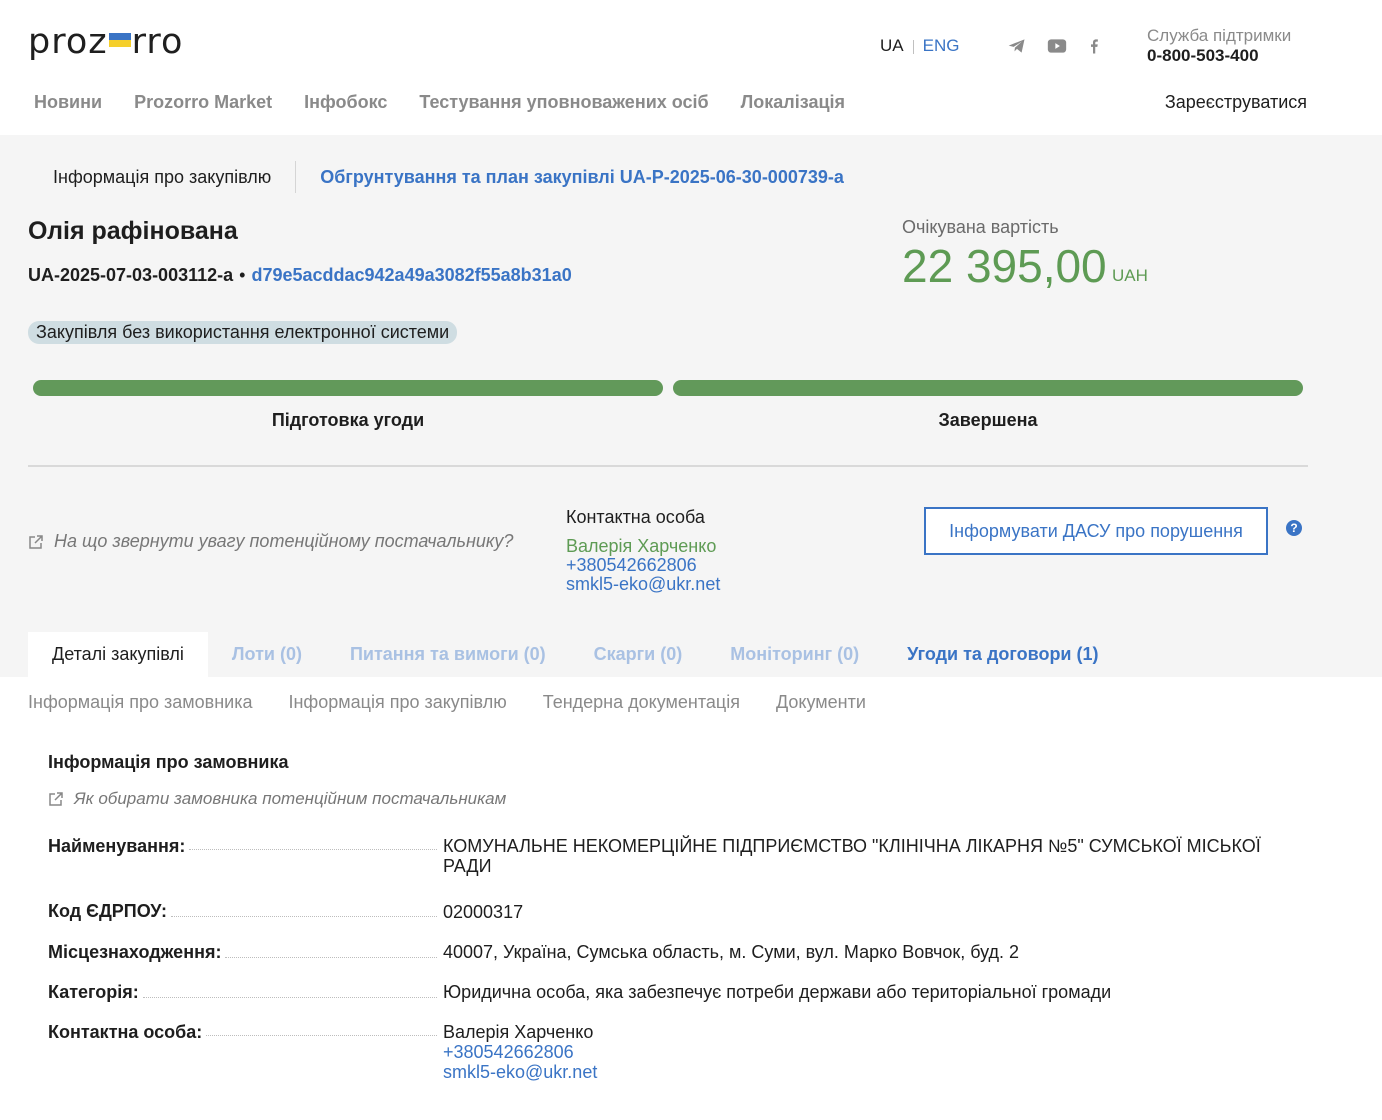  What do you see at coordinates (638, 654) in the screenshot?
I see `tab-complaints: Скарги (0)` at bounding box center [638, 654].